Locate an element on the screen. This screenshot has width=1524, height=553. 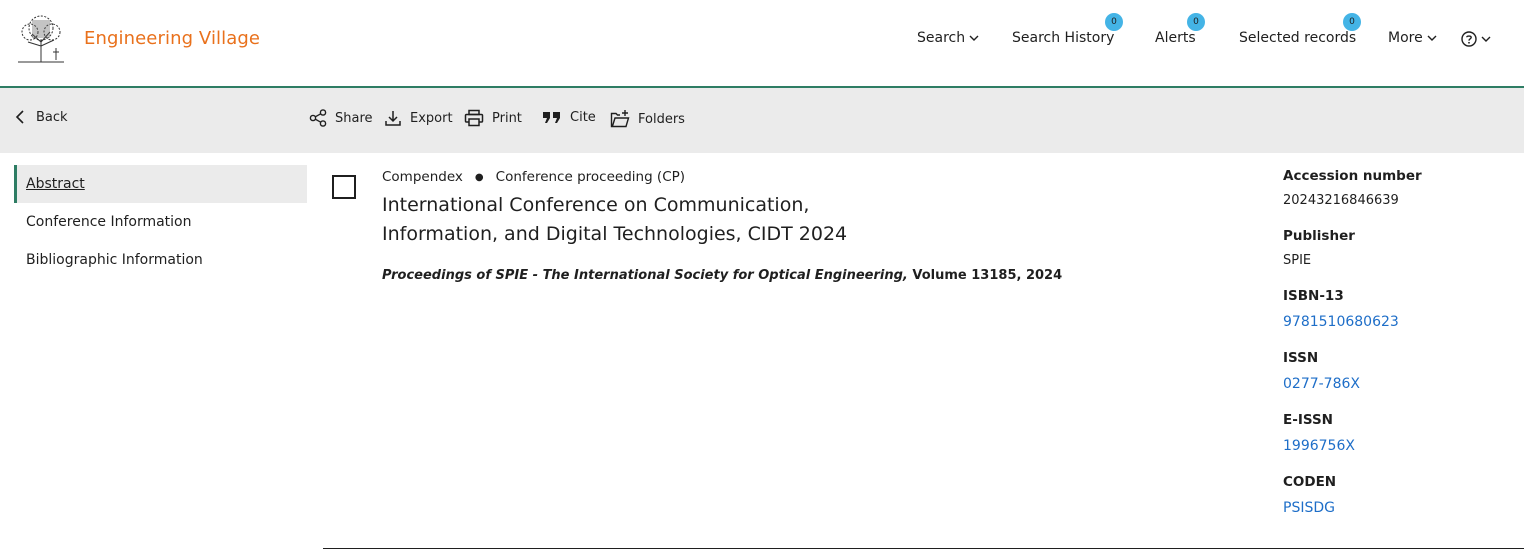
nav-search-history-label: Search History is located at coordinates (1063, 38).